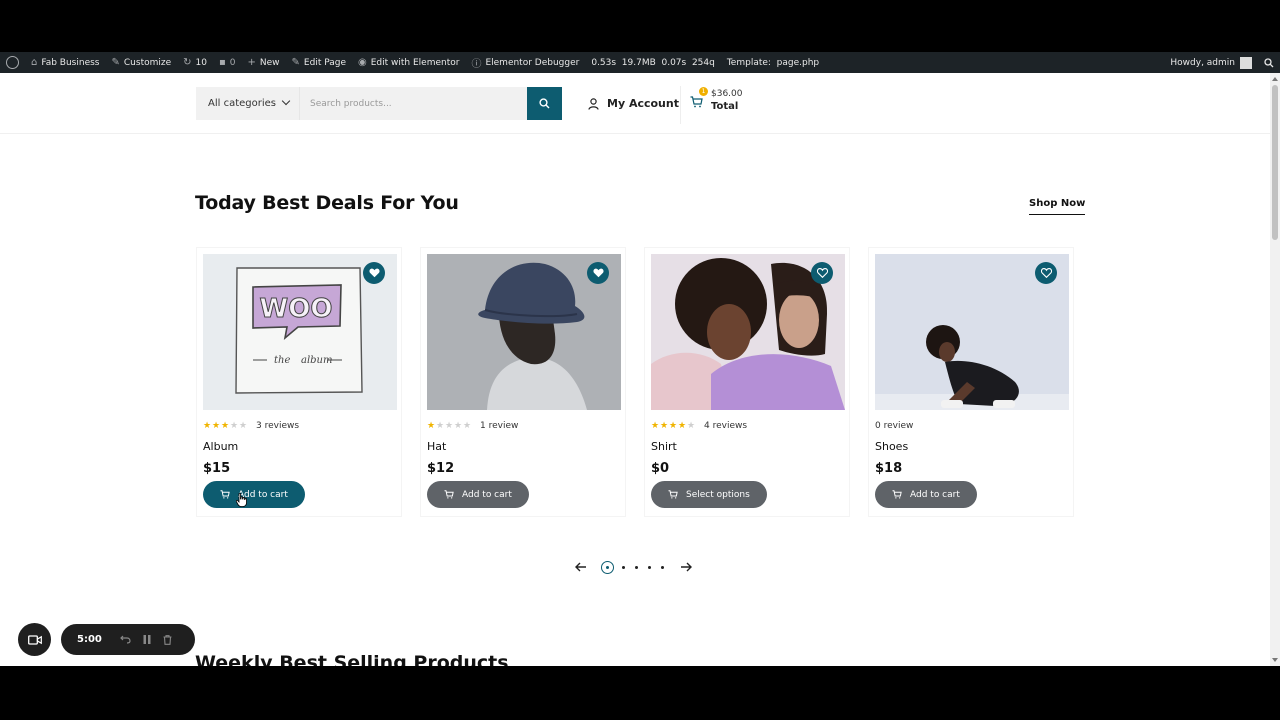  I want to click on updates-link: ↻ 10, so click(195, 62).